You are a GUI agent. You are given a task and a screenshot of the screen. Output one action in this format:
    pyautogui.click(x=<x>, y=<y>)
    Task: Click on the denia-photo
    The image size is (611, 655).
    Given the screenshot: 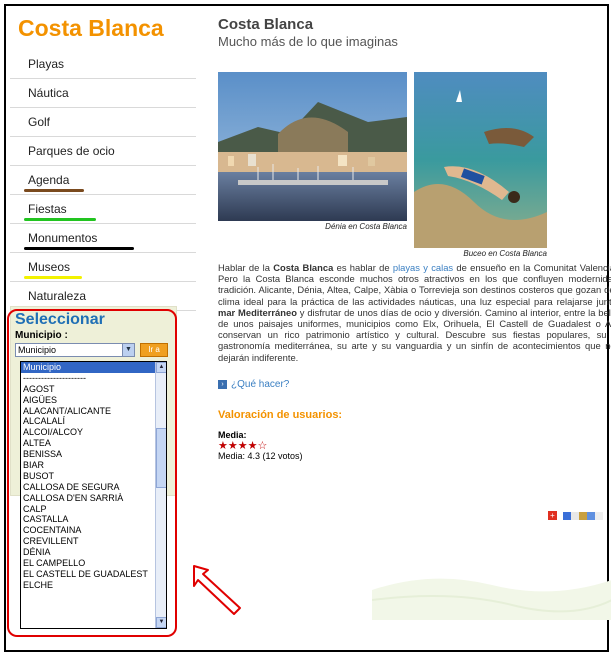 What is the action you would take?
    pyautogui.click(x=312, y=146)
    